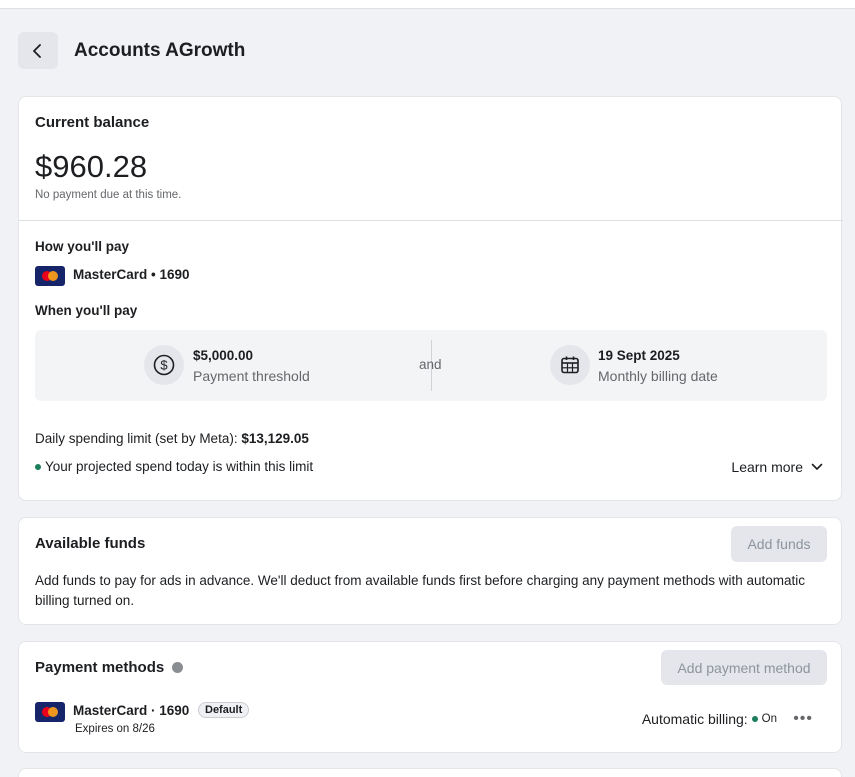 The width and height of the screenshot is (855, 777). Describe the element at coordinates (570, 365) in the screenshot. I see `calendar-icon` at that location.